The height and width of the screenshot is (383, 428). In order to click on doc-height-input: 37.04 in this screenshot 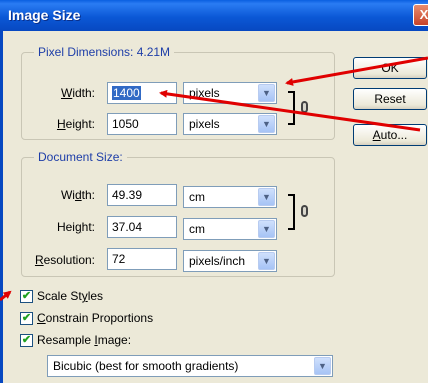, I will do `click(142, 227)`.